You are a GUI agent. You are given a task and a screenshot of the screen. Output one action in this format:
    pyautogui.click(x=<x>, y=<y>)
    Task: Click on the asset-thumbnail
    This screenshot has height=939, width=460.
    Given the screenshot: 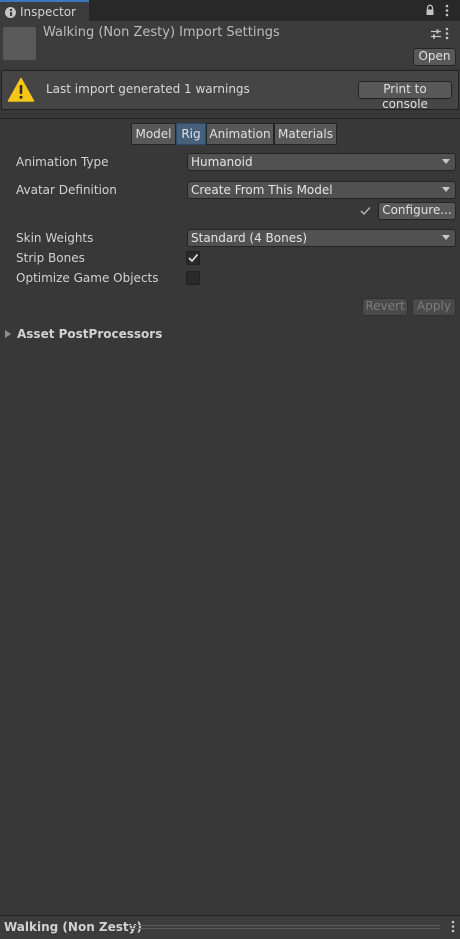 What is the action you would take?
    pyautogui.click(x=19, y=43)
    